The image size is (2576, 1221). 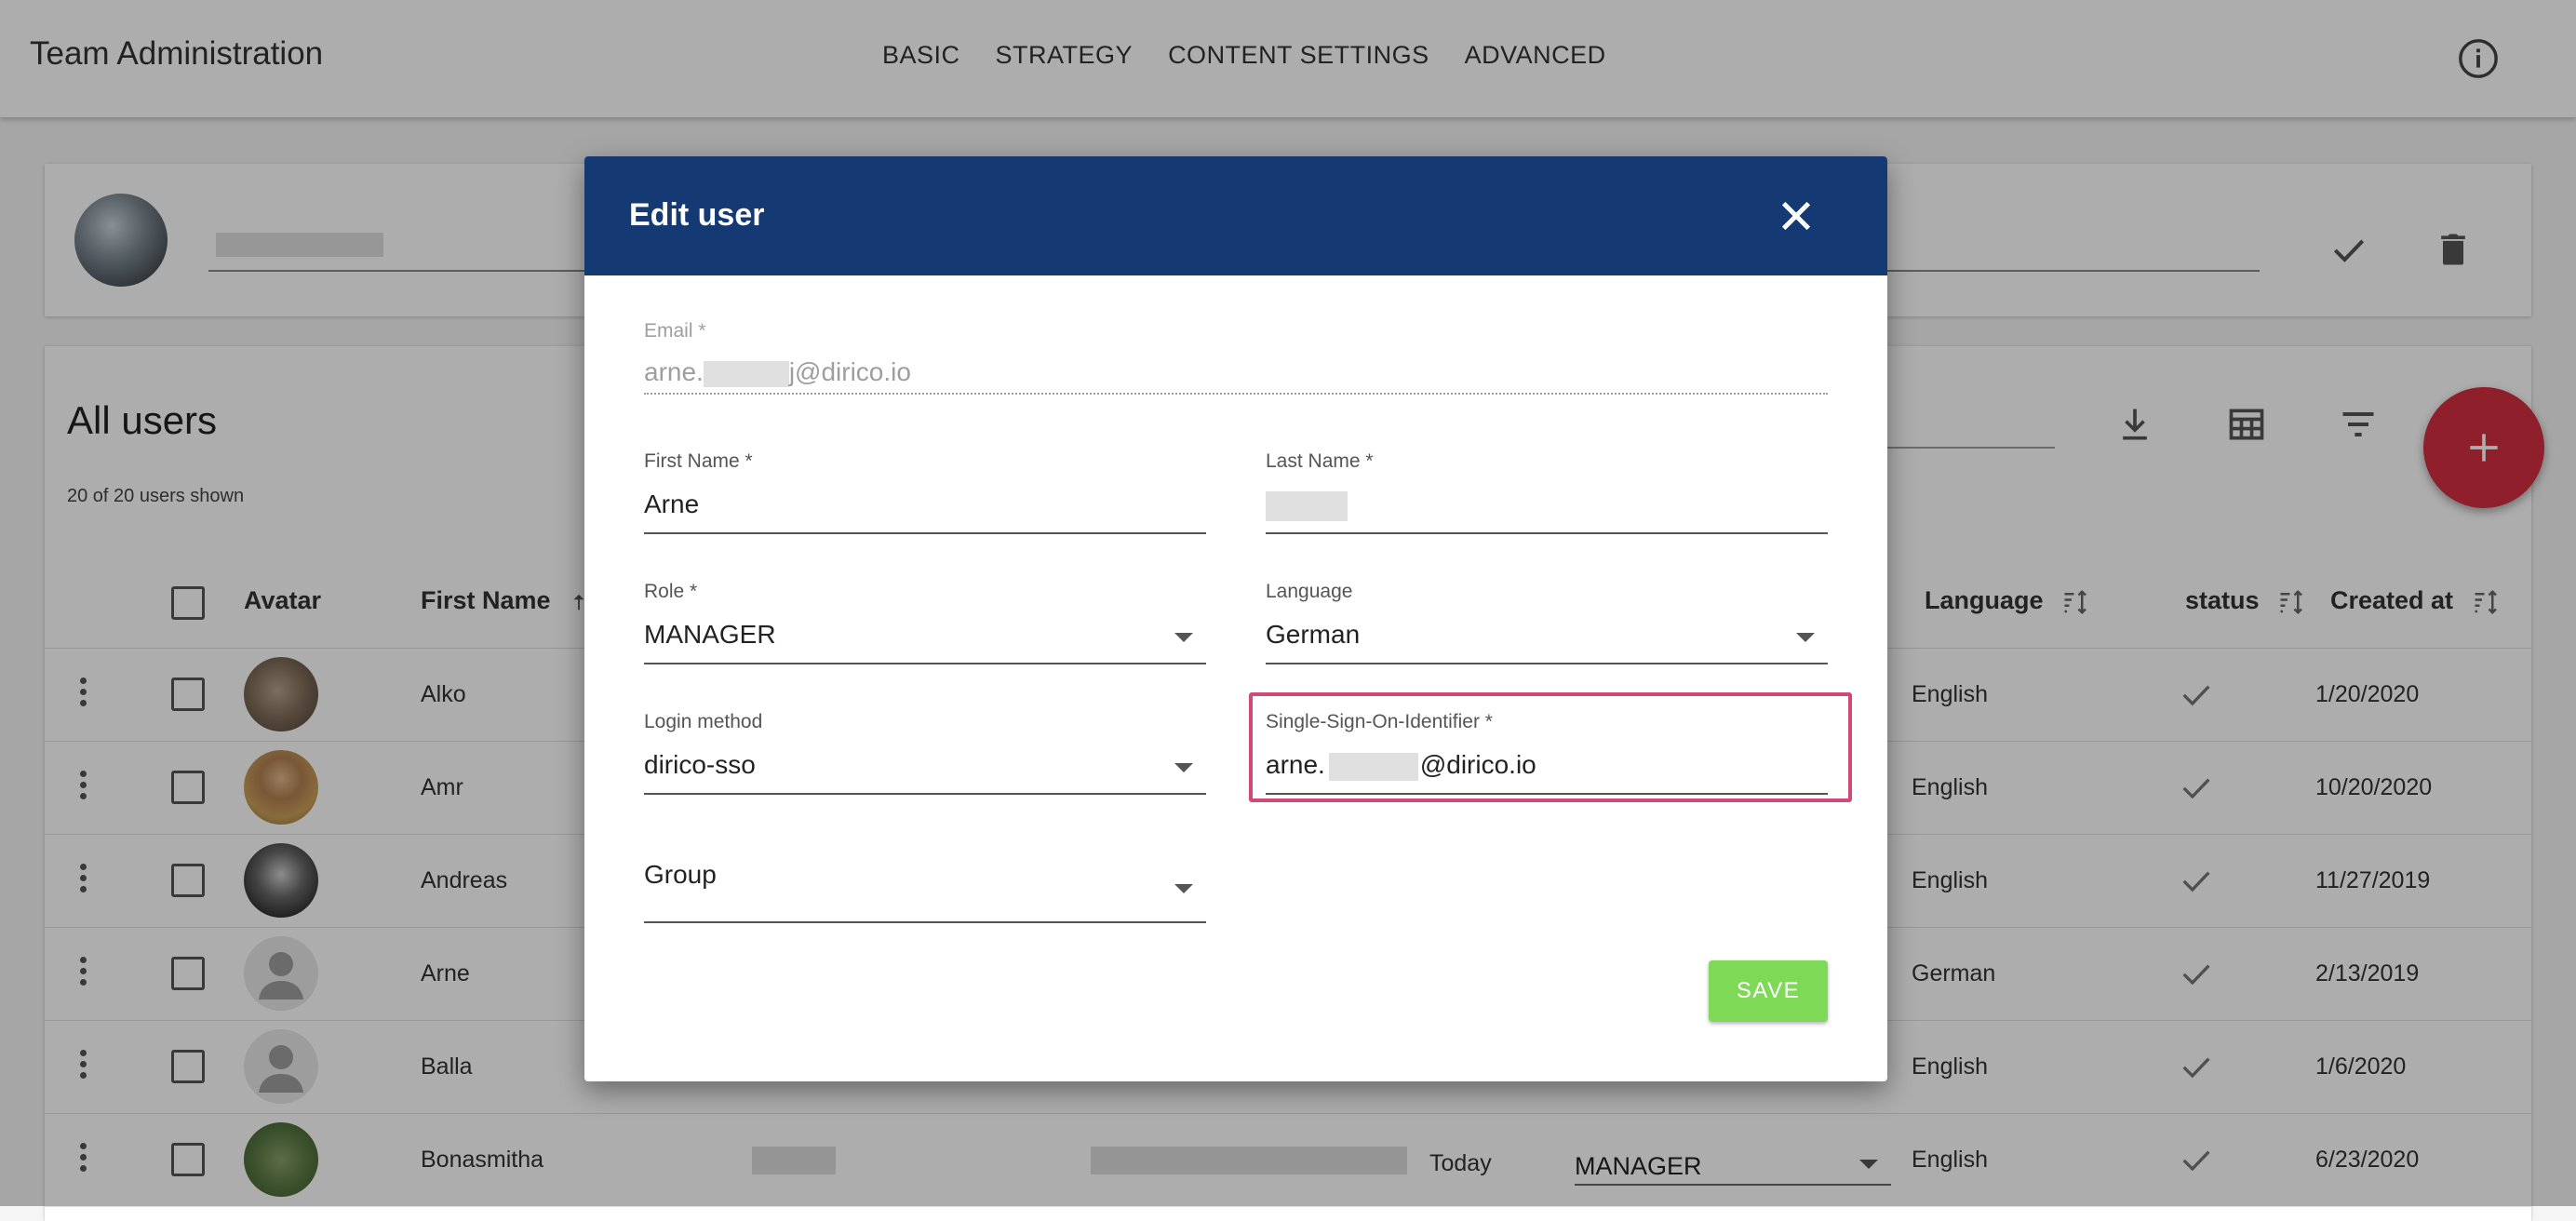 What do you see at coordinates (675, 331) in the screenshot?
I see `email-label: Email *` at bounding box center [675, 331].